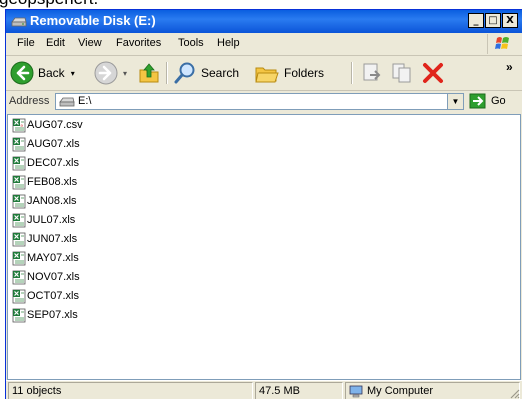 The image size is (522, 399). I want to click on close-button: X, so click(510, 20).